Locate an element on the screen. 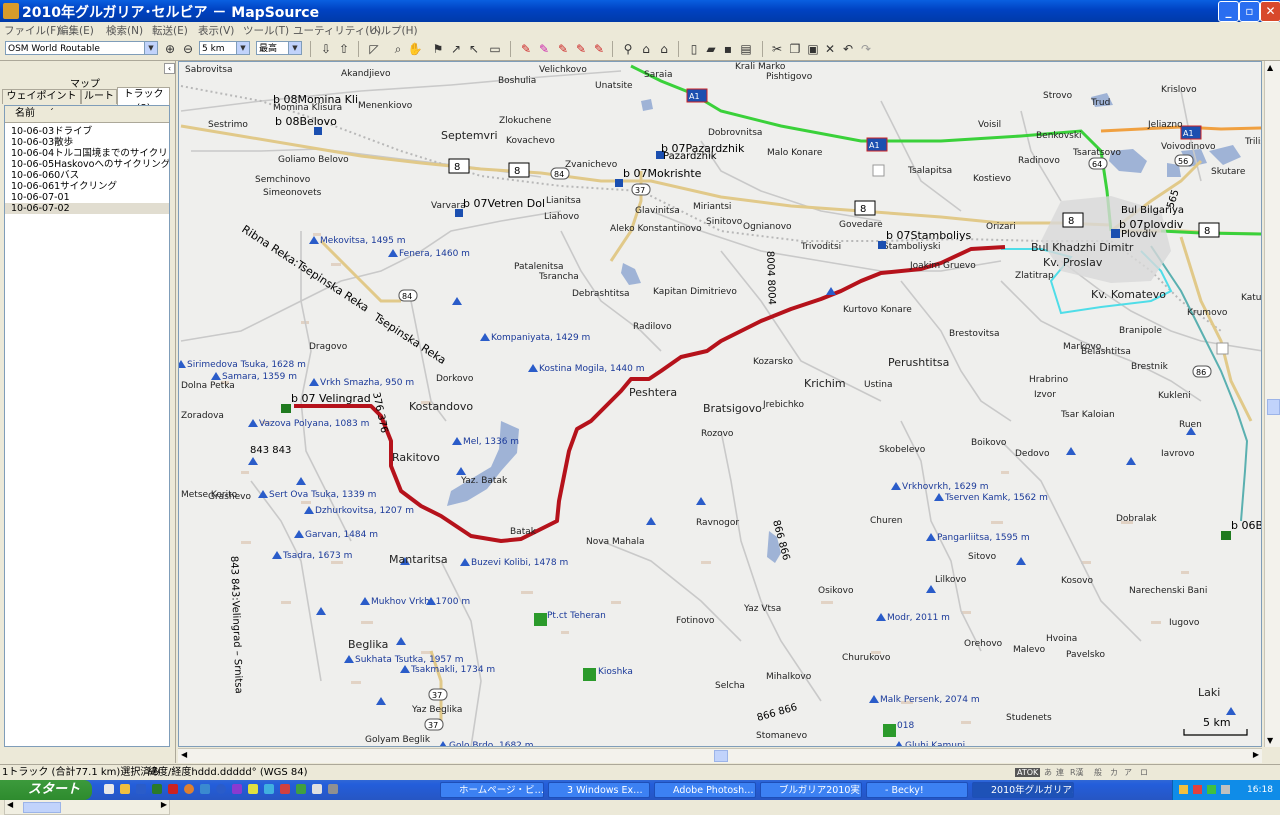 The image size is (1280, 815). insert-icon: ✎ is located at coordinates (563, 49).